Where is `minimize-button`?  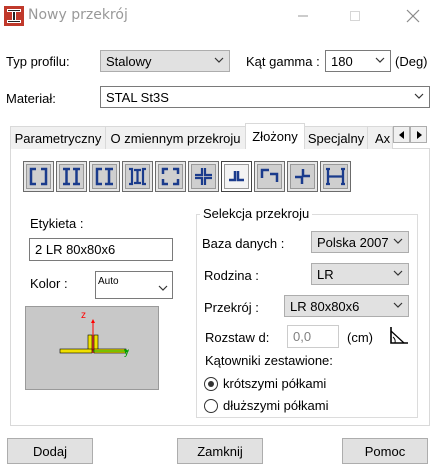
minimize-button is located at coordinates (303, 16).